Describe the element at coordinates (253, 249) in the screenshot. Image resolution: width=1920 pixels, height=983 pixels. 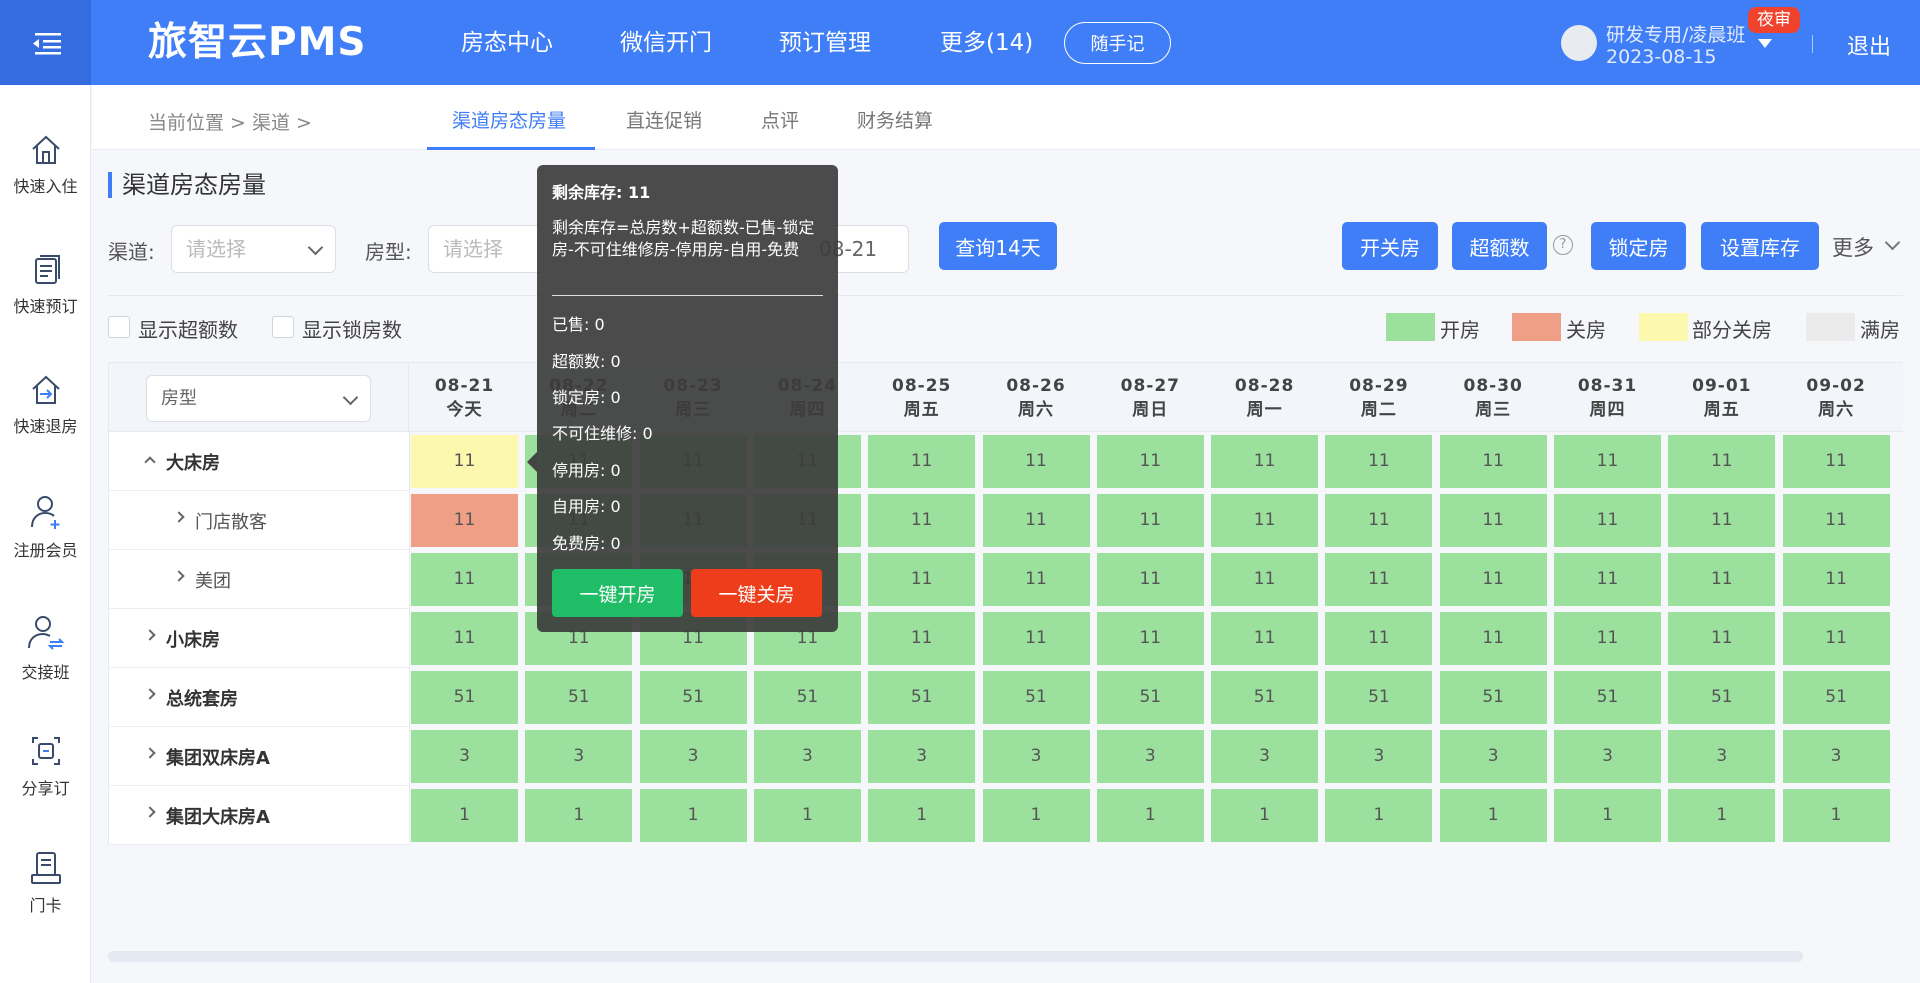
I see `channel-select: 请选择` at that location.